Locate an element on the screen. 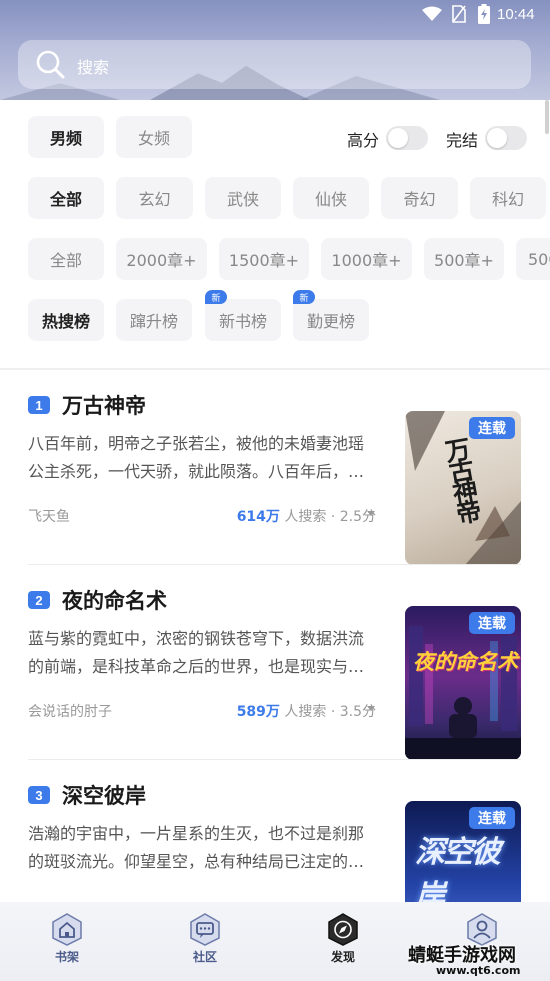 The height and width of the screenshot is (981, 550). search-suffix: 人搜索 · 2.5分 is located at coordinates (330, 517).